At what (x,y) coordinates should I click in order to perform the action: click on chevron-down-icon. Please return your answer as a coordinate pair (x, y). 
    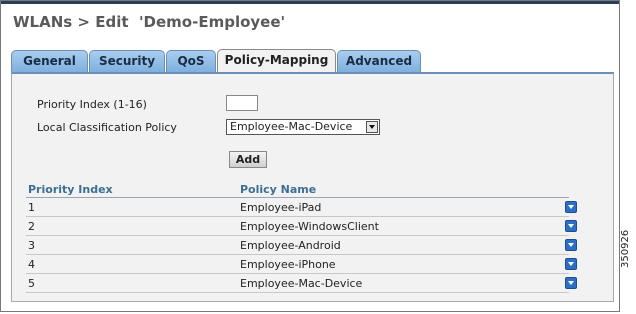
    Looking at the image, I should click on (372, 127).